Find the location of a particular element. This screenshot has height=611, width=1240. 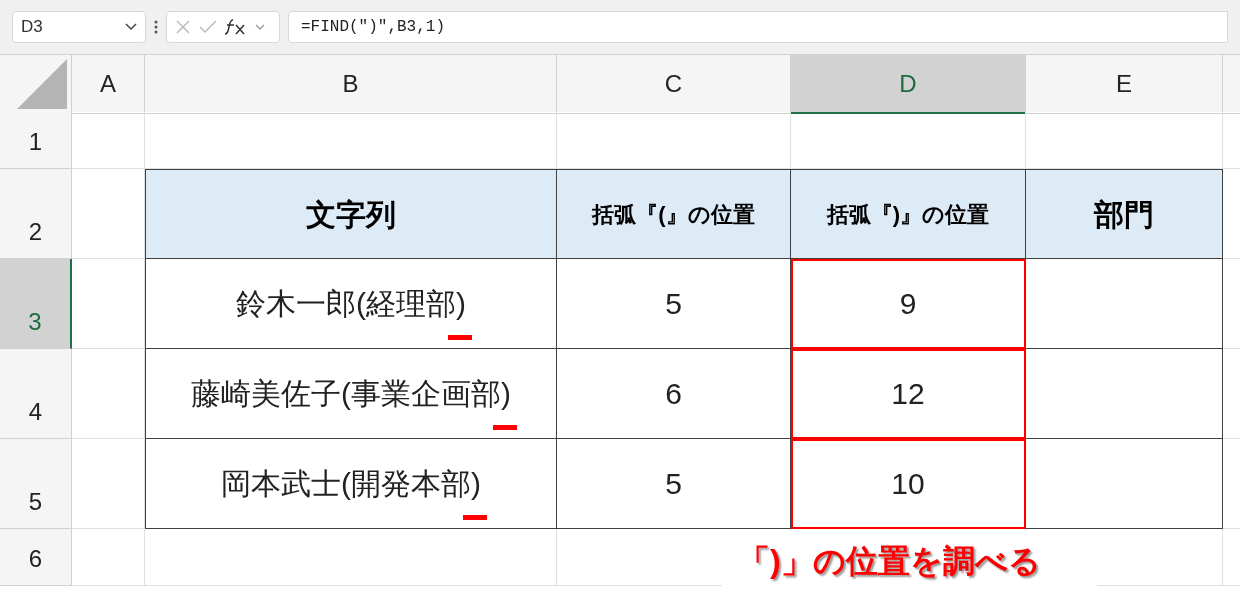

cell-reference: D3 is located at coordinates (32, 27).